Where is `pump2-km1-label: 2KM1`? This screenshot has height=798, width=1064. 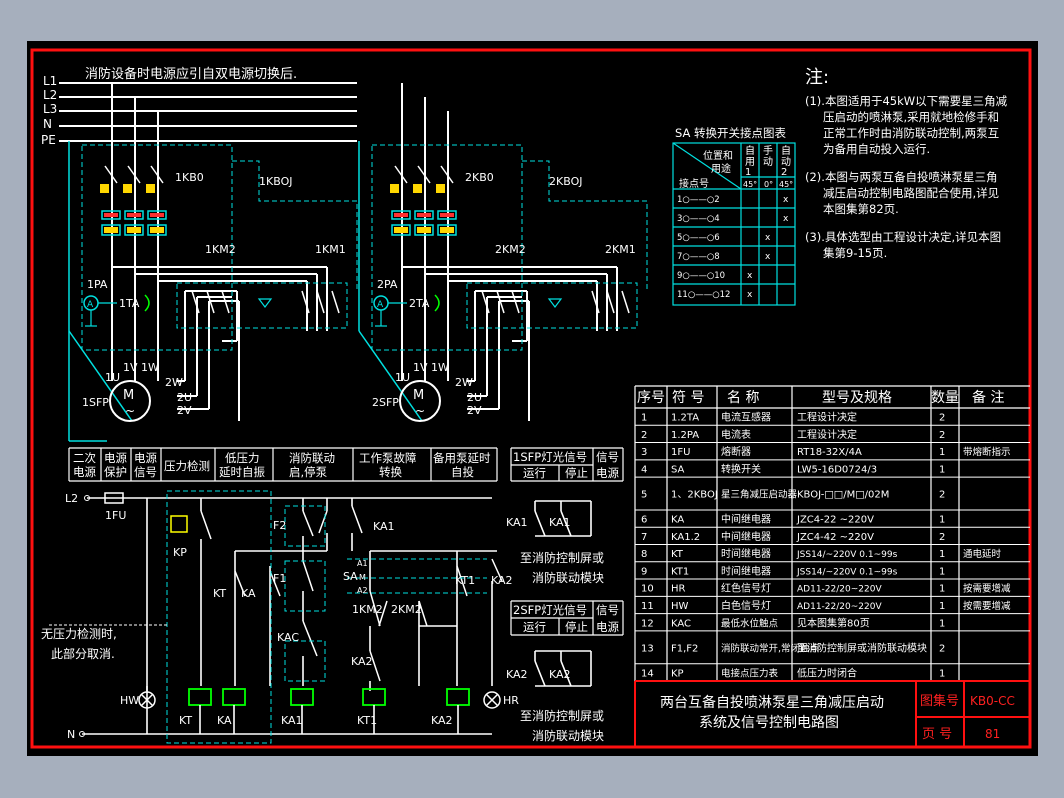
pump2-km1-label: 2KM1 is located at coordinates (620, 249).